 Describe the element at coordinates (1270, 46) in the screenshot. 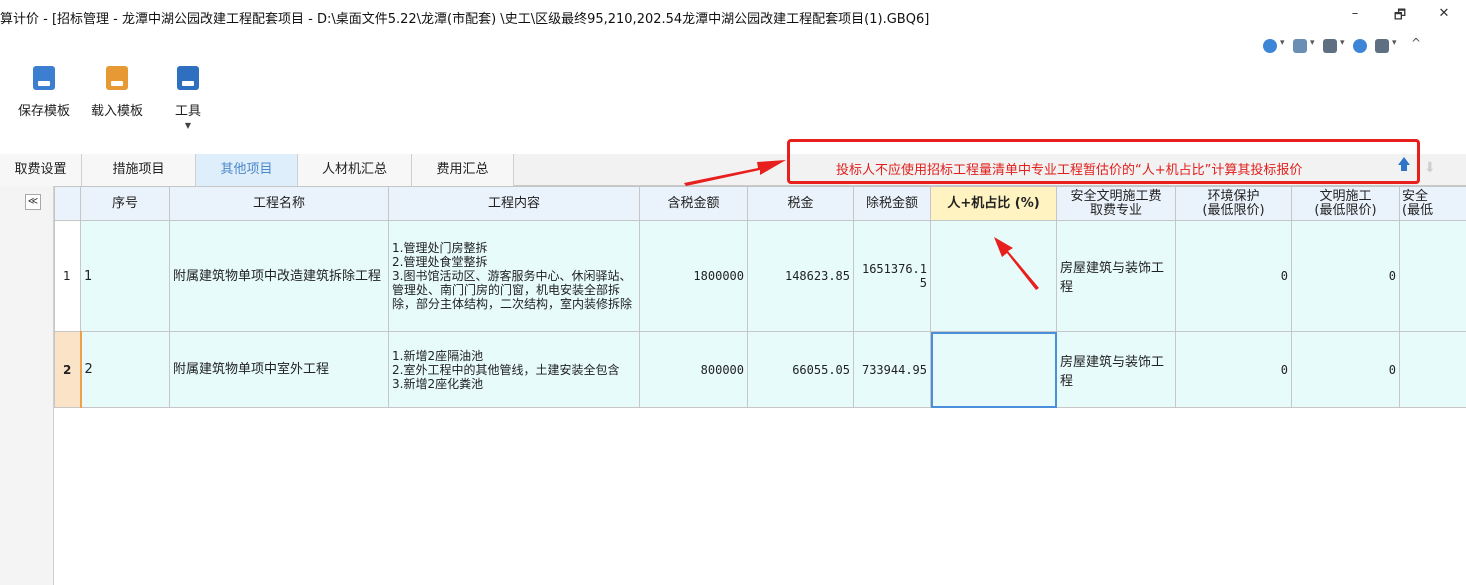

I see `headset-icon` at that location.